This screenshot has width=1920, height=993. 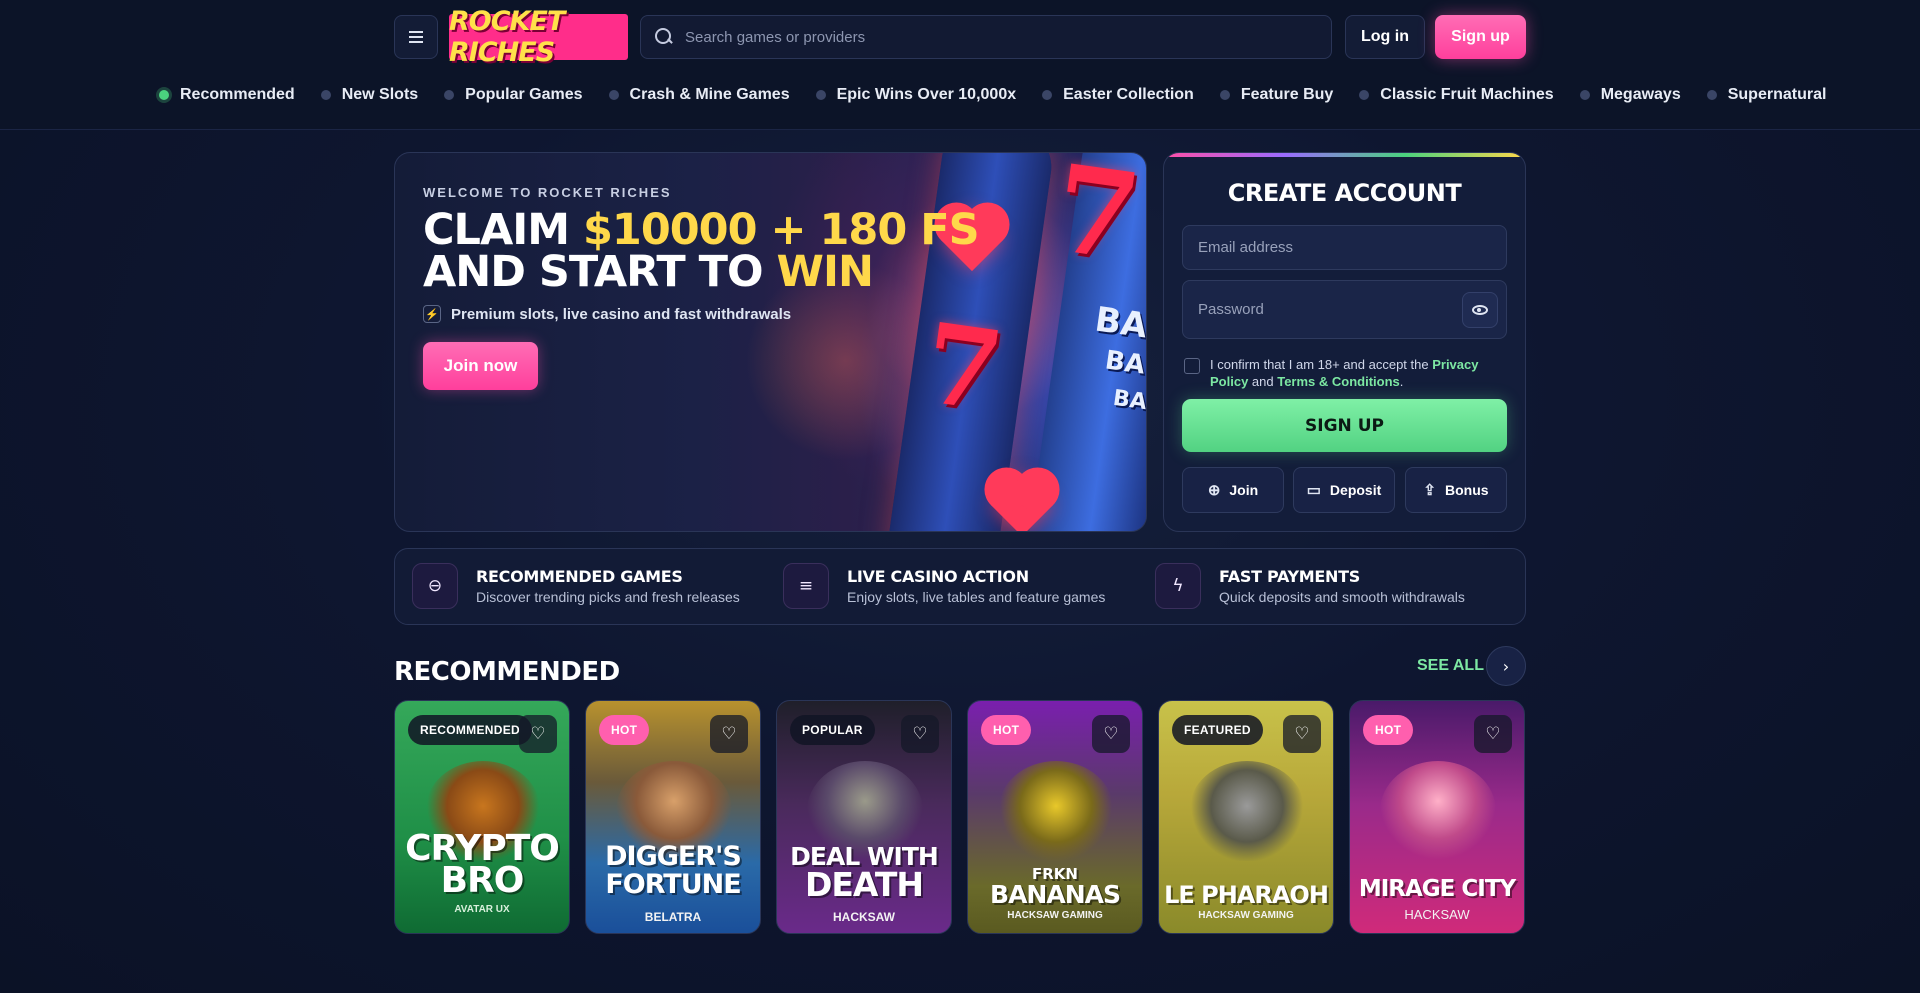 I want to click on category-megaways: Megaways, so click(x=1630, y=95).